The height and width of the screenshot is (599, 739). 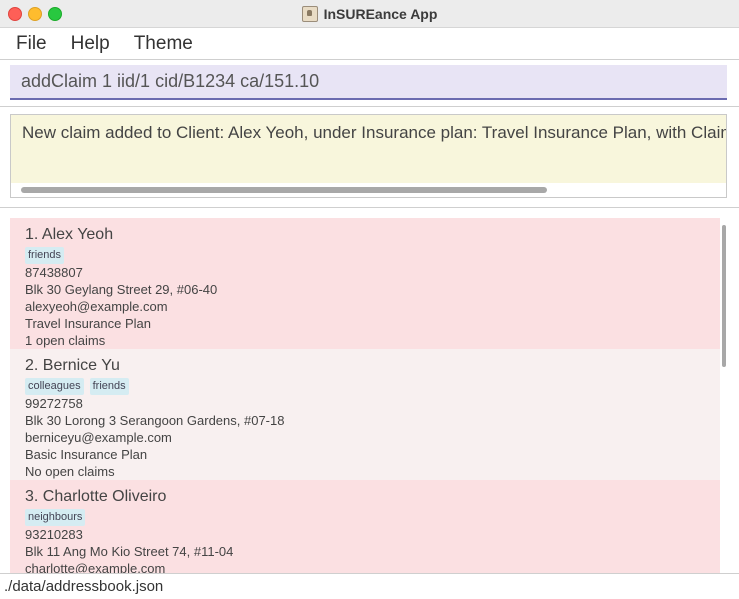 I want to click on save-location: ./data/addressbook.json, so click(x=84, y=586).